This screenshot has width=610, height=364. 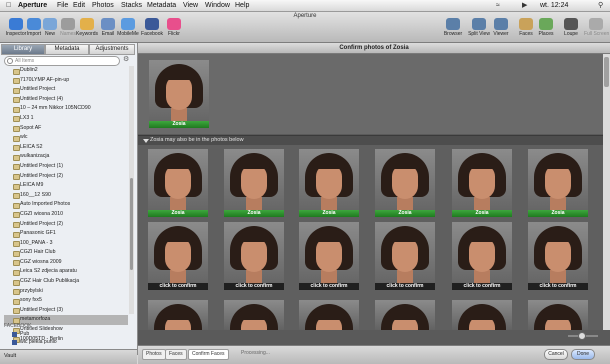 What do you see at coordinates (600, 5) in the screenshot?
I see `spotlight-icon: ⚲` at bounding box center [600, 5].